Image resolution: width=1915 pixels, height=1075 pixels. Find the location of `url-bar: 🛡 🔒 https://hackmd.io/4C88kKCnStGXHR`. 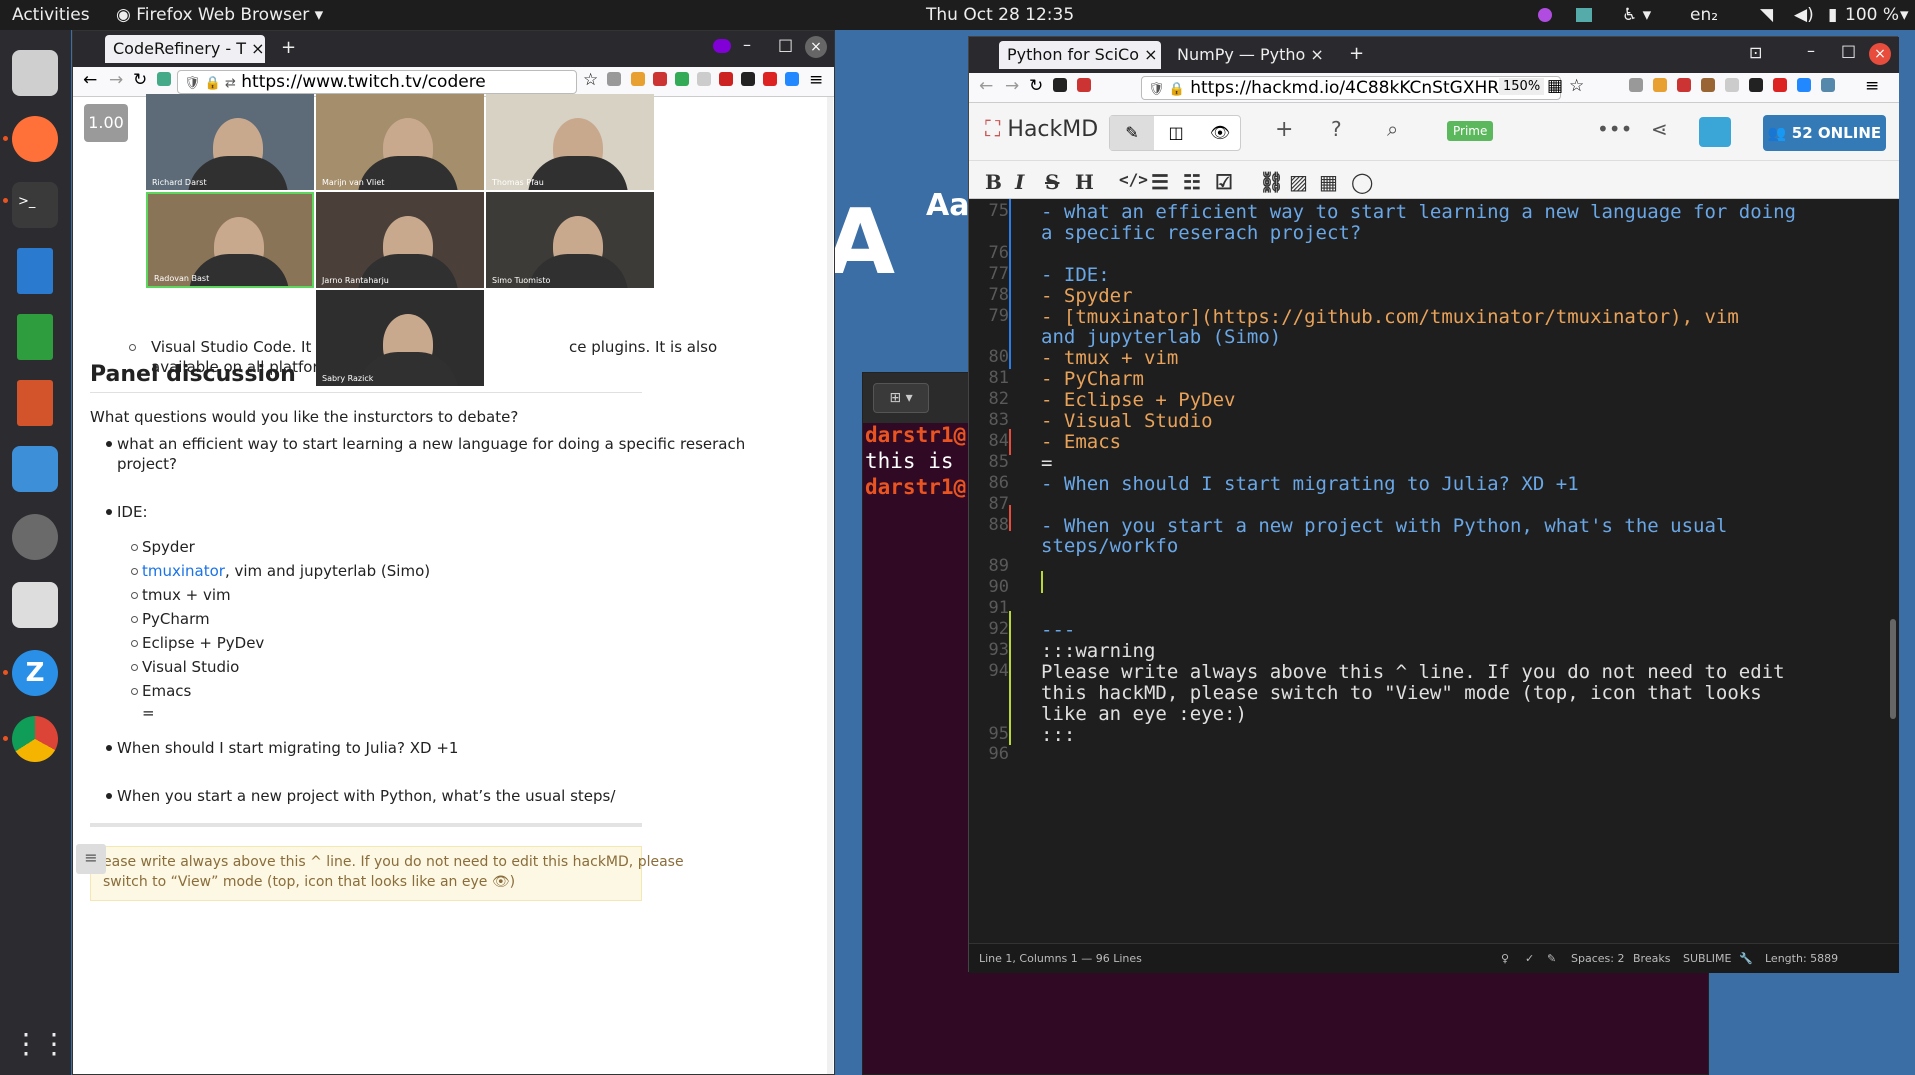

url-bar: 🛡 🔒 https://hackmd.io/4C88kKCnStGXHR is located at coordinates (1351, 88).